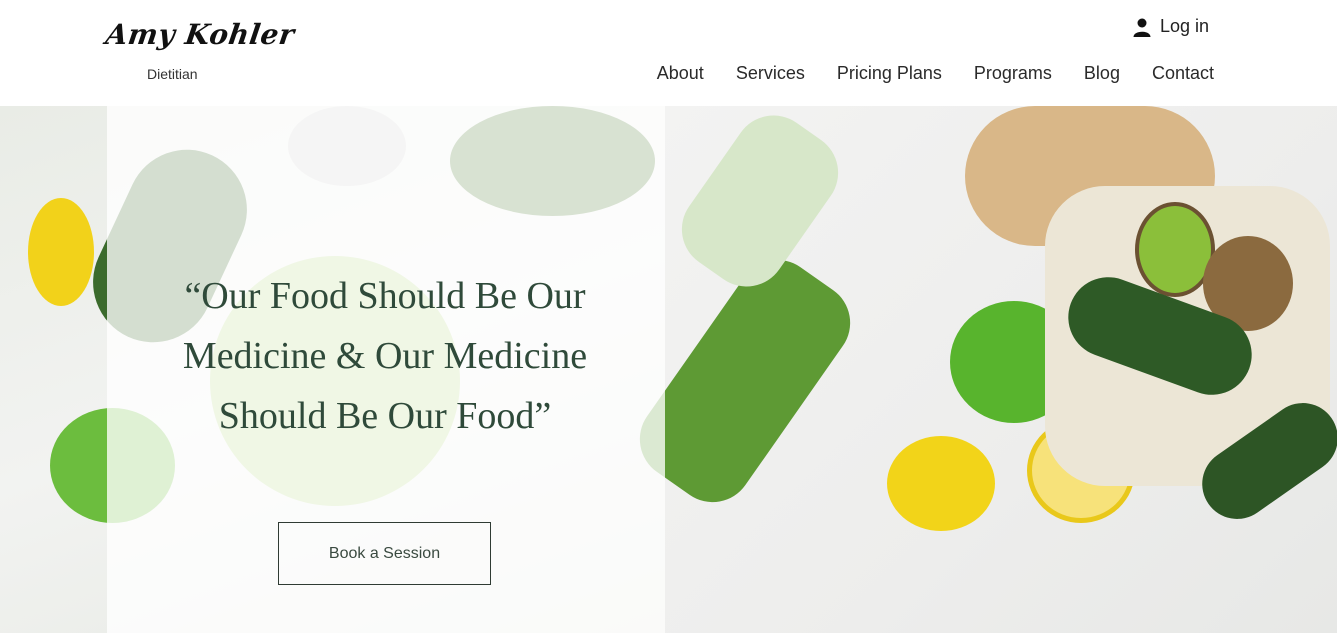  I want to click on login-label: Log in, so click(1185, 26).